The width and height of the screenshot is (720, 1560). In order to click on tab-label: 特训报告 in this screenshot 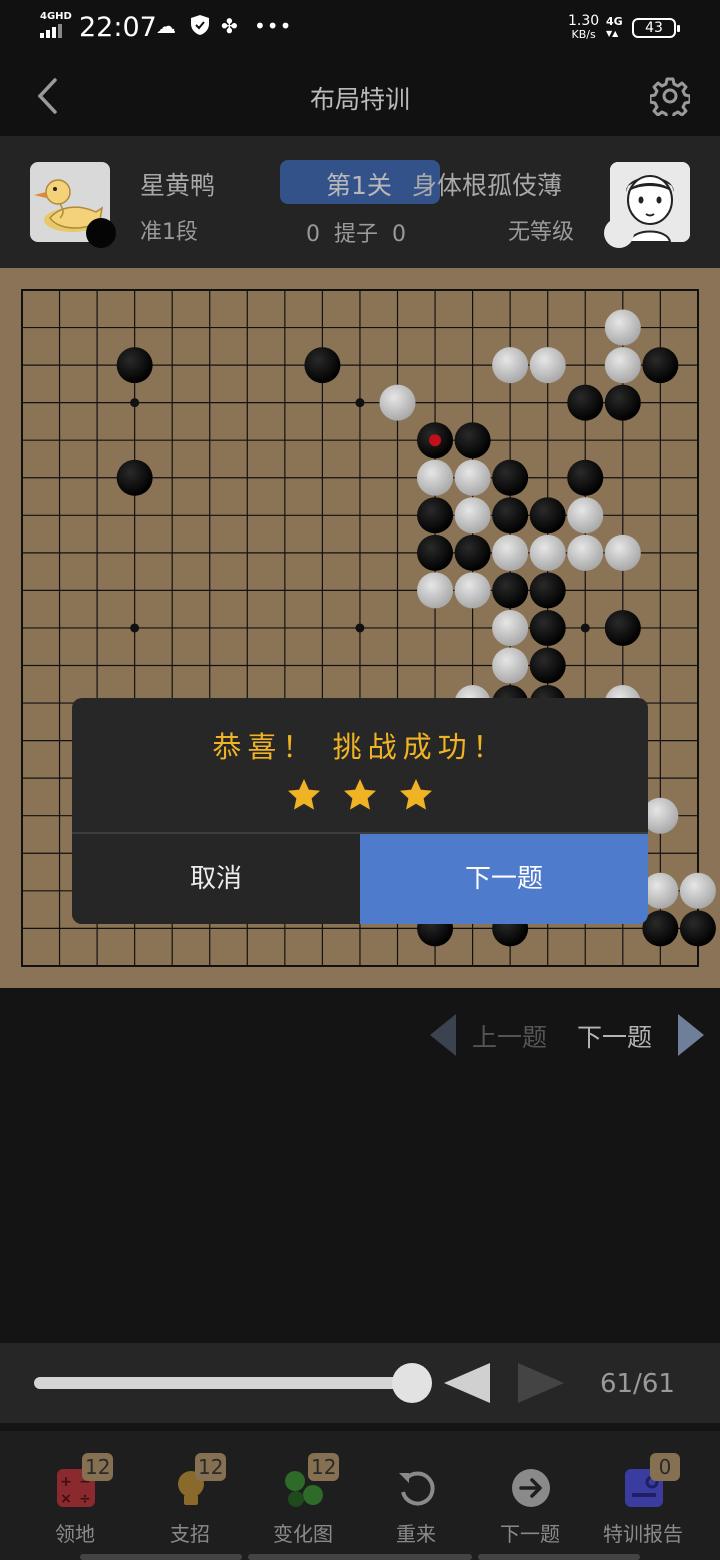, I will do `click(643, 1534)`.